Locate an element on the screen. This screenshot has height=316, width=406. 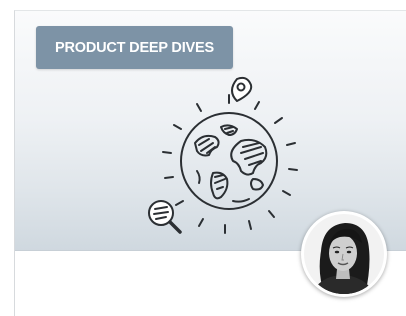
continents is located at coordinates (231, 163).